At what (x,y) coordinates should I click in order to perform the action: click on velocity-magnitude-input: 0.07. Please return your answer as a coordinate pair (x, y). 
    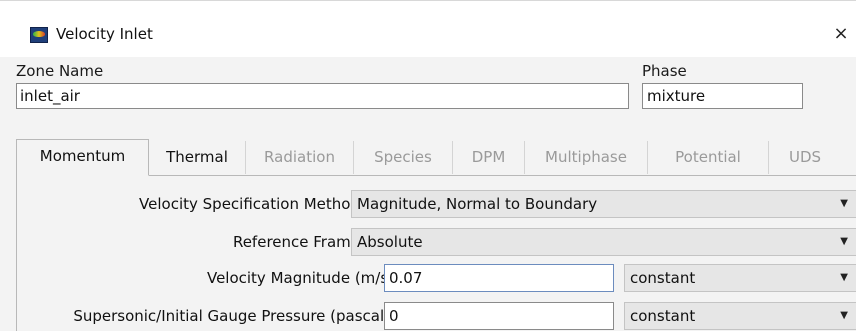
    Looking at the image, I should click on (499, 278).